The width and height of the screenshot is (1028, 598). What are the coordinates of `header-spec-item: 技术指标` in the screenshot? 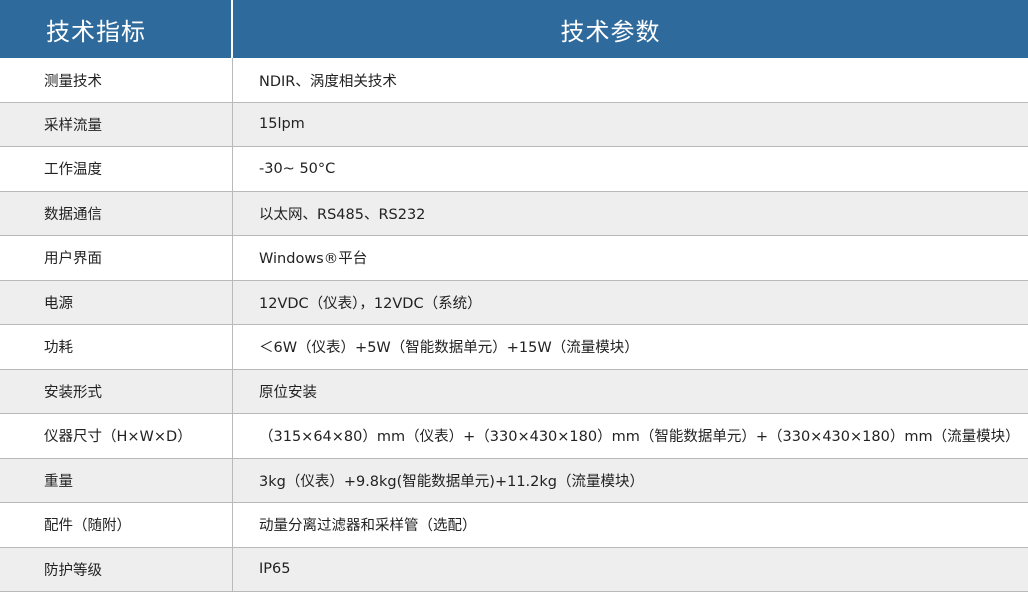 It's located at (116, 29).